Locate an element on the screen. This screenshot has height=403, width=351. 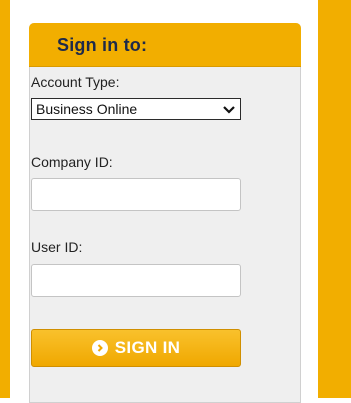
user-id-label: User ID: is located at coordinates (57, 247).